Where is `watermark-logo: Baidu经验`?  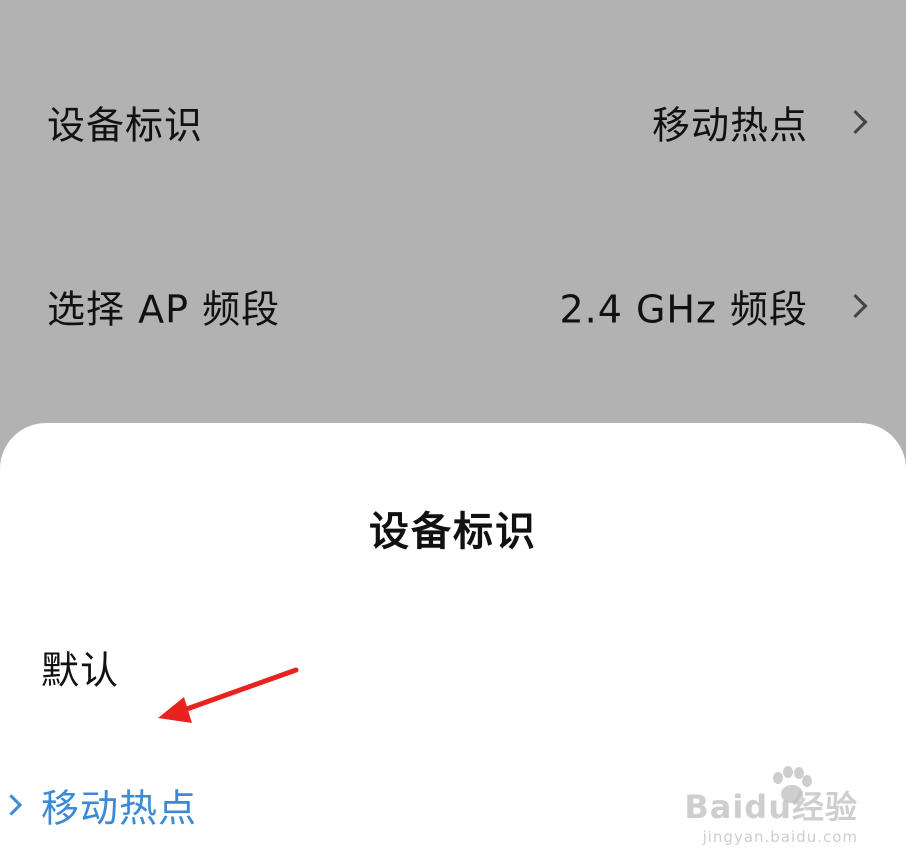
watermark-logo: Baidu经验 is located at coordinates (771, 807).